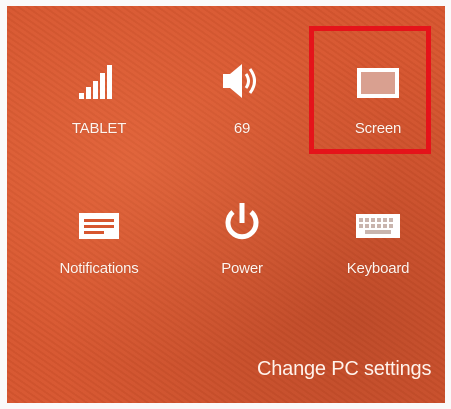 This screenshot has width=451, height=409. Describe the element at coordinates (378, 111) in the screenshot. I see `screen-tile: Screen` at that location.